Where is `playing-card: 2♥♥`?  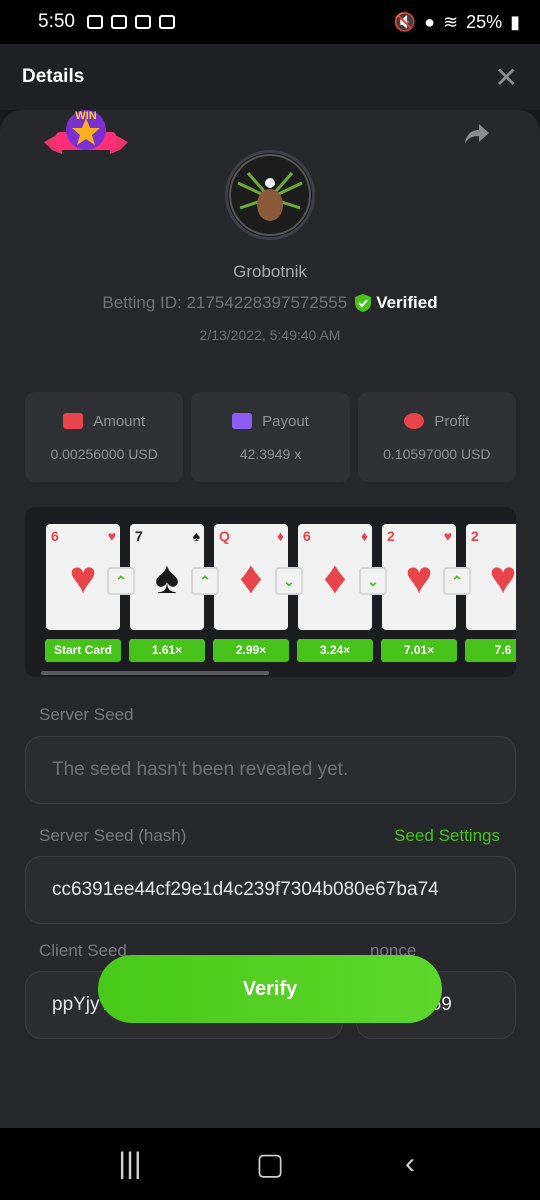 playing-card: 2♥♥ is located at coordinates (491, 577).